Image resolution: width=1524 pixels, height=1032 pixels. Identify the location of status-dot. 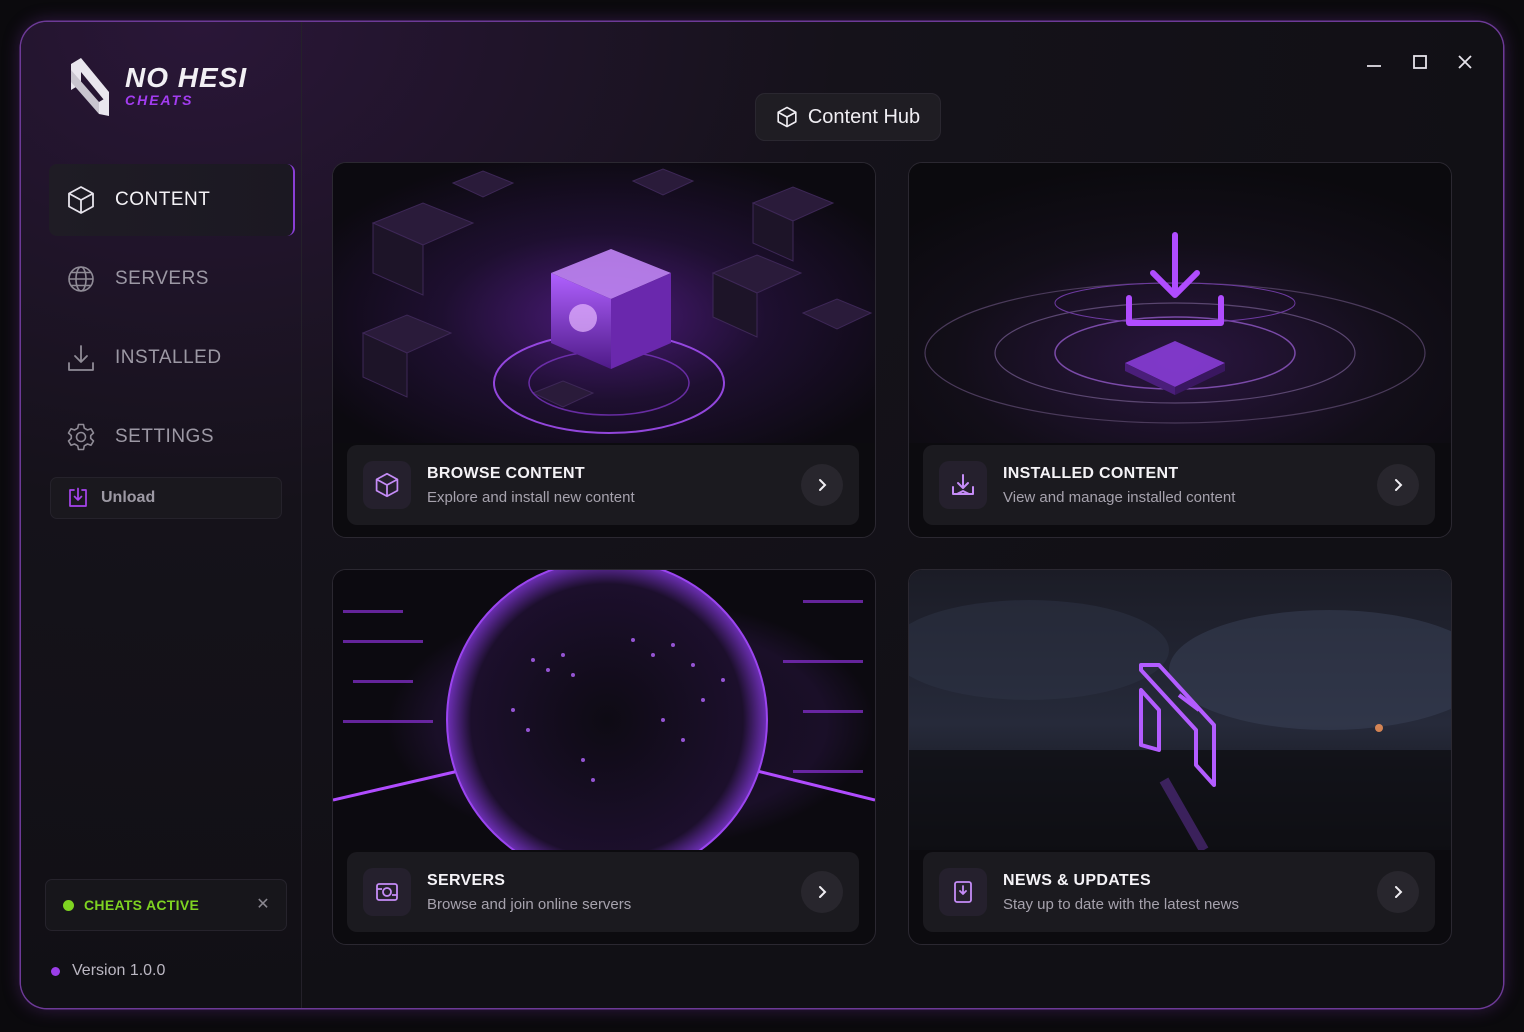
(68, 905).